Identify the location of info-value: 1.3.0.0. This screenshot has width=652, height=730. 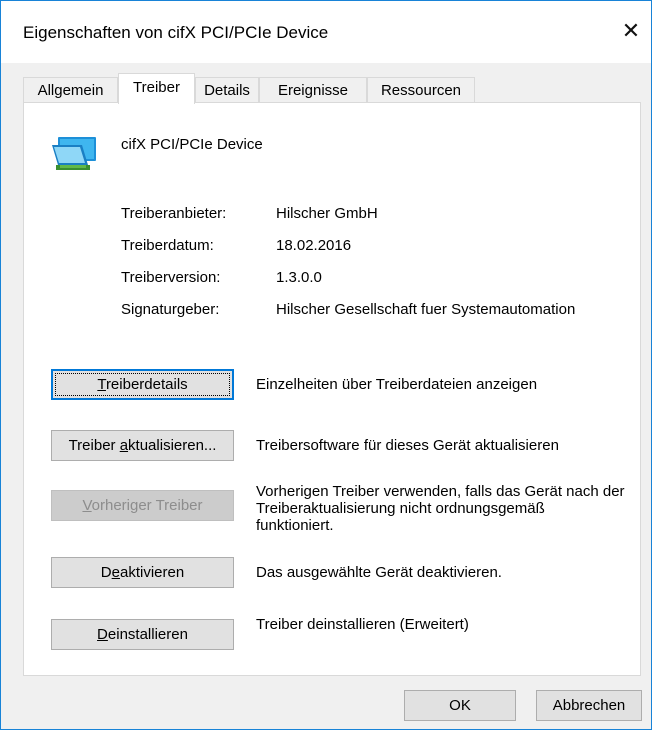
(299, 277).